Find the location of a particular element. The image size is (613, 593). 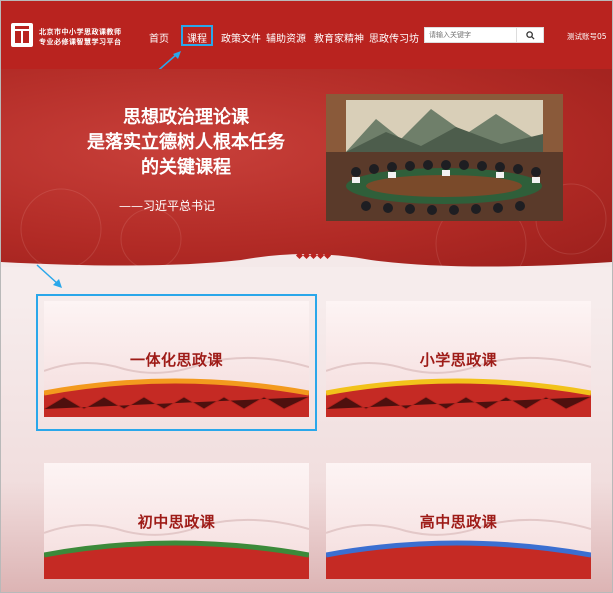

platform-name: 北京市中小学思政课教师 专业必修课智慧学习平台 is located at coordinates (80, 37).